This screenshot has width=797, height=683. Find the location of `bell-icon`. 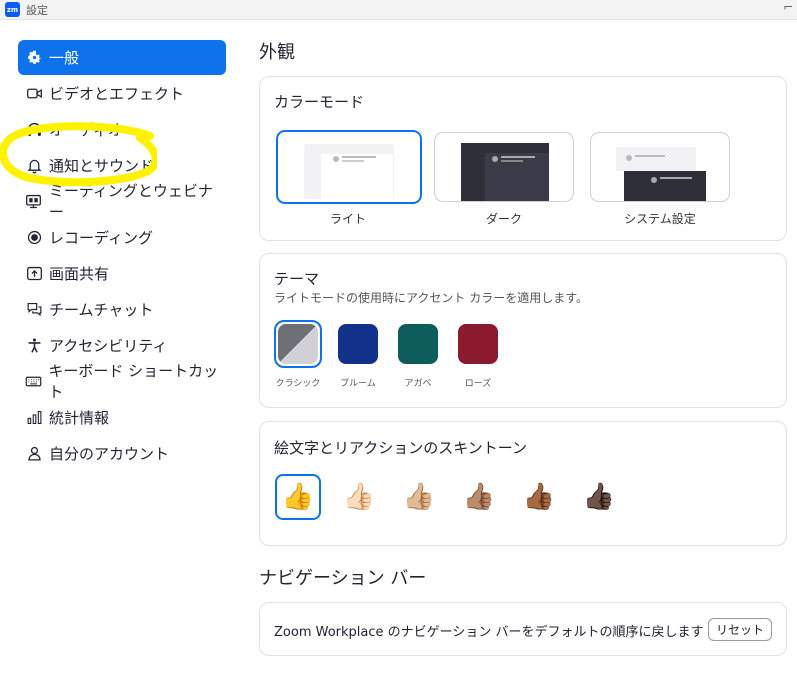

bell-icon is located at coordinates (34, 165).